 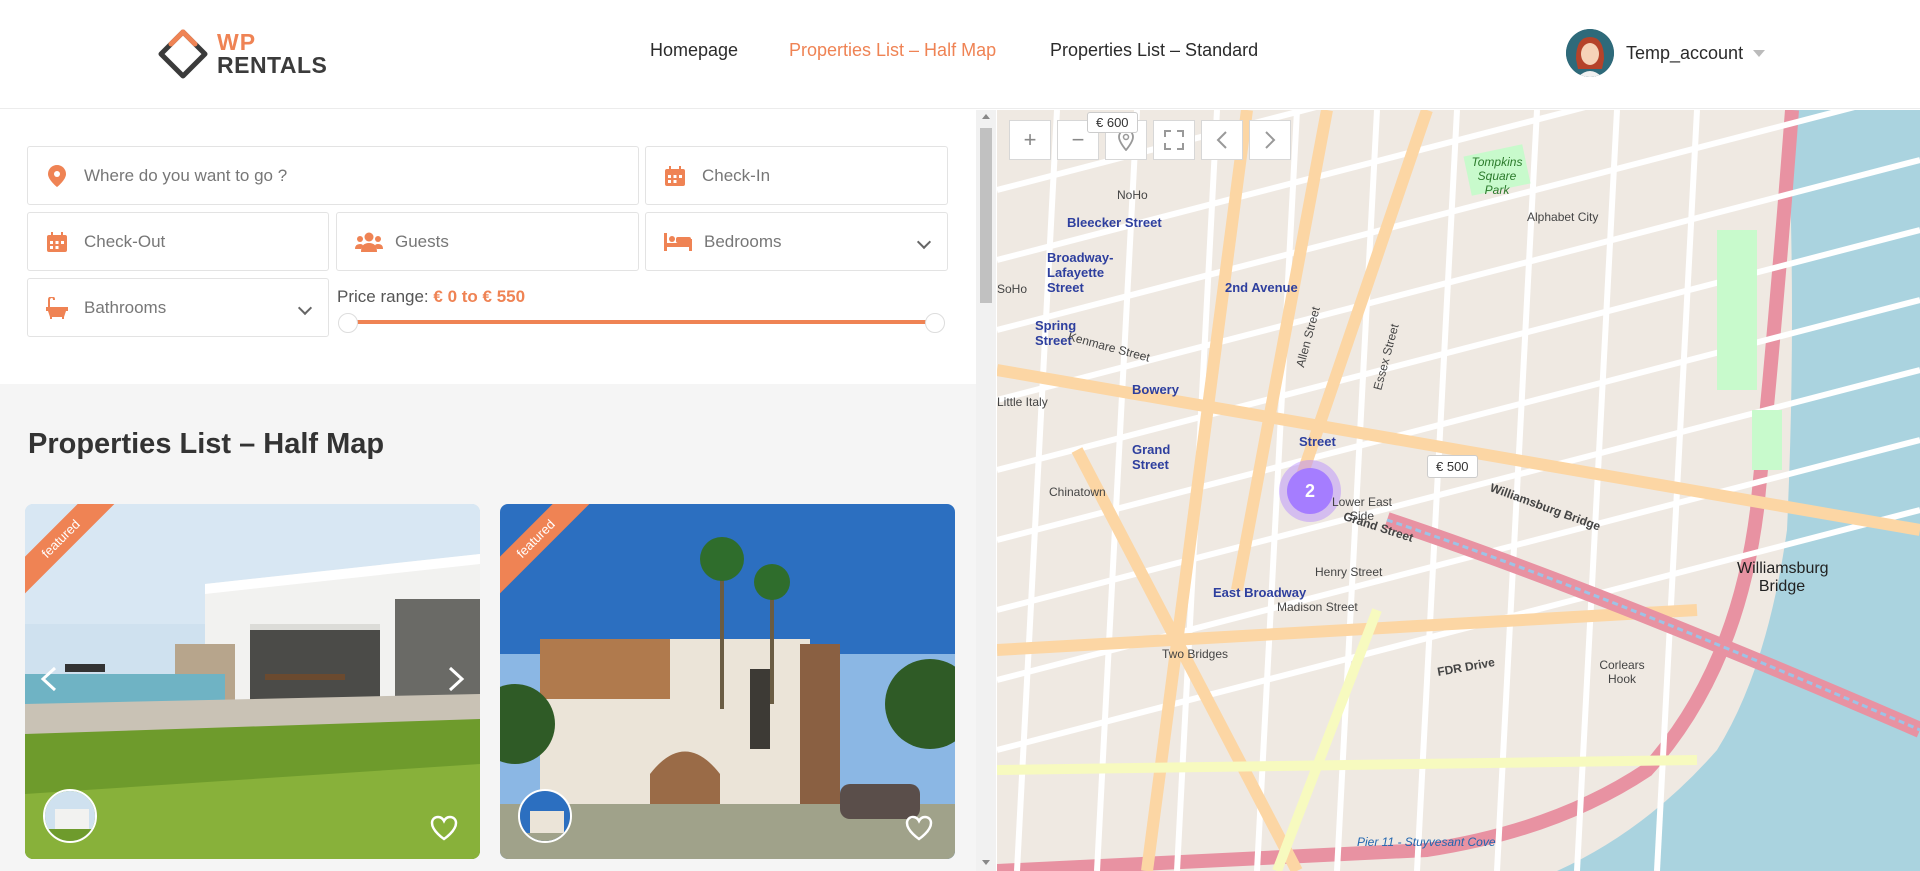 I want to click on map-label: Bowery, so click(x=1155, y=389).